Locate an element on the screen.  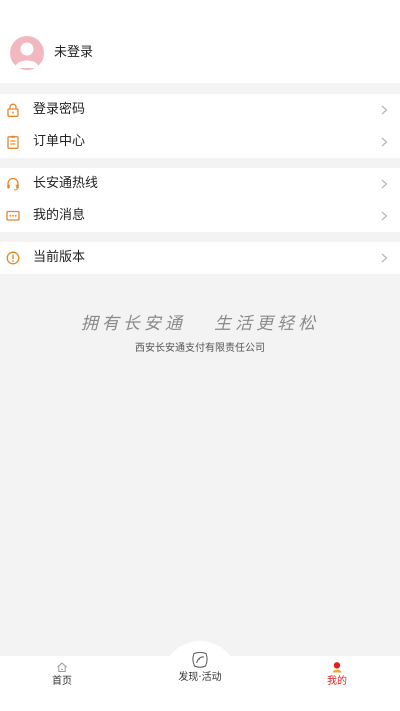
tab-home: 首页 is located at coordinates (62, 674).